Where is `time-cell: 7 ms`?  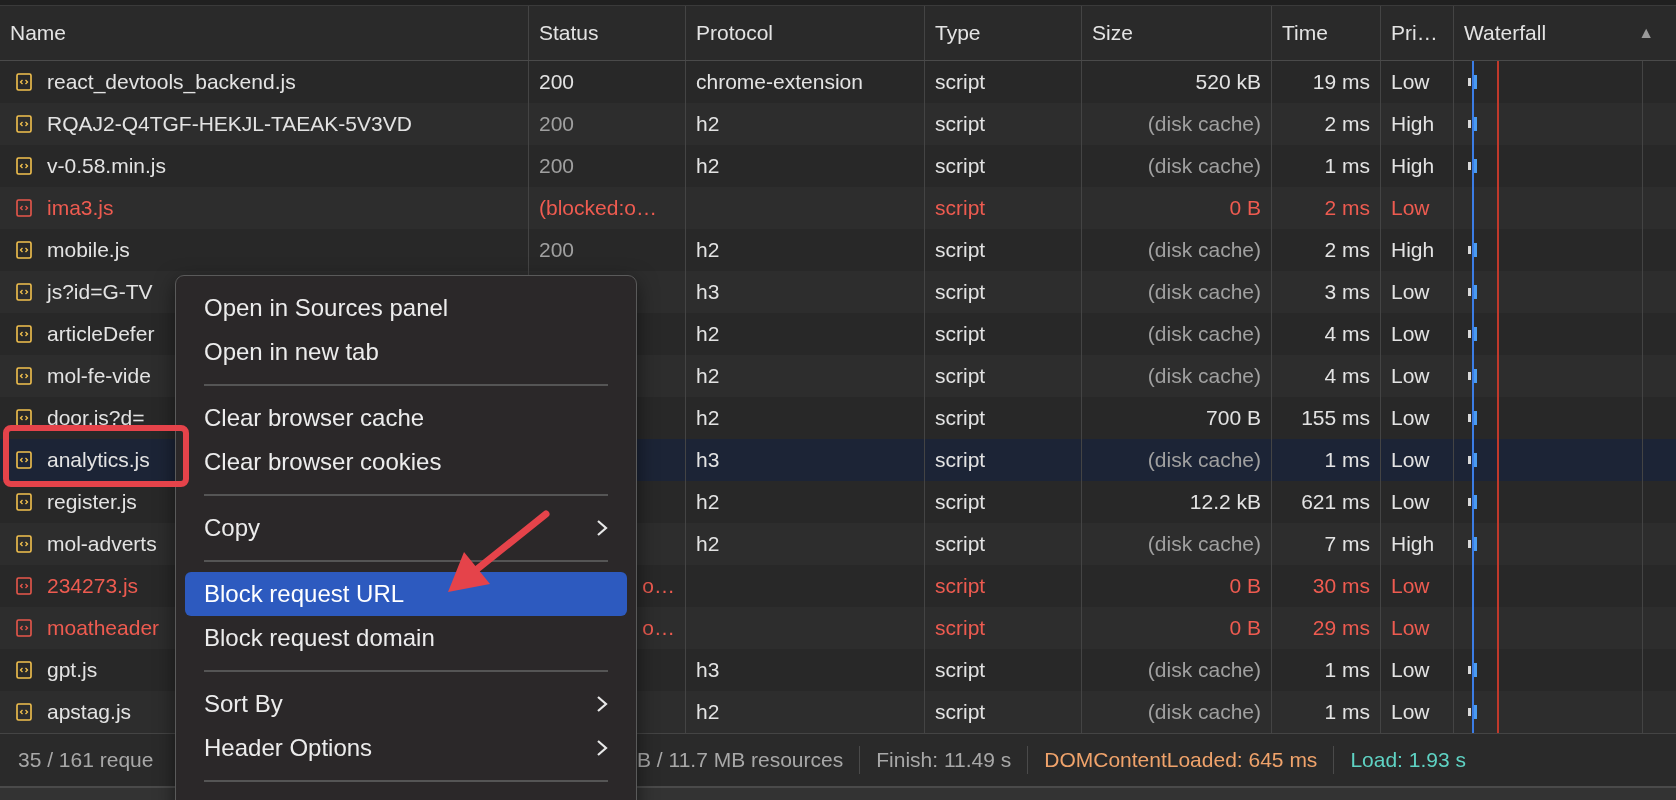 time-cell: 7 ms is located at coordinates (1347, 544).